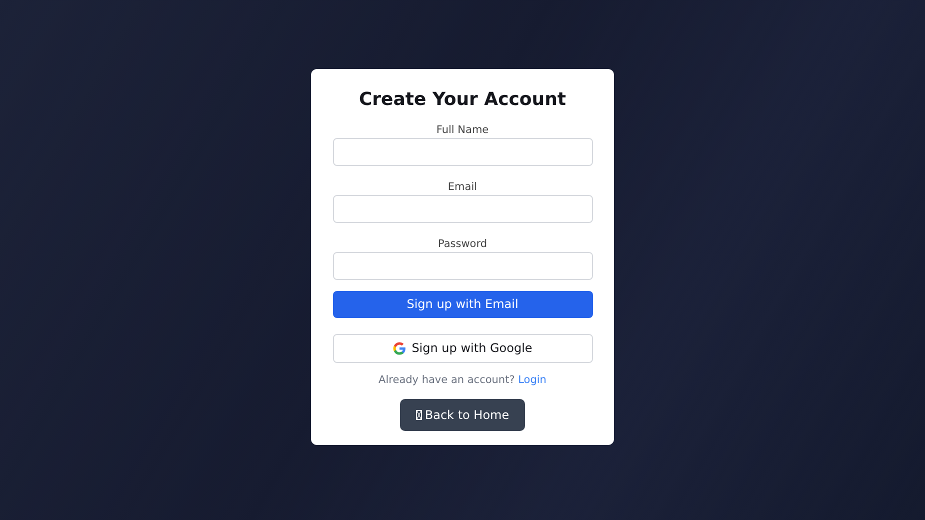 This screenshot has height=520, width=925. Describe the element at coordinates (532, 380) in the screenshot. I see `login-link: Login` at that location.